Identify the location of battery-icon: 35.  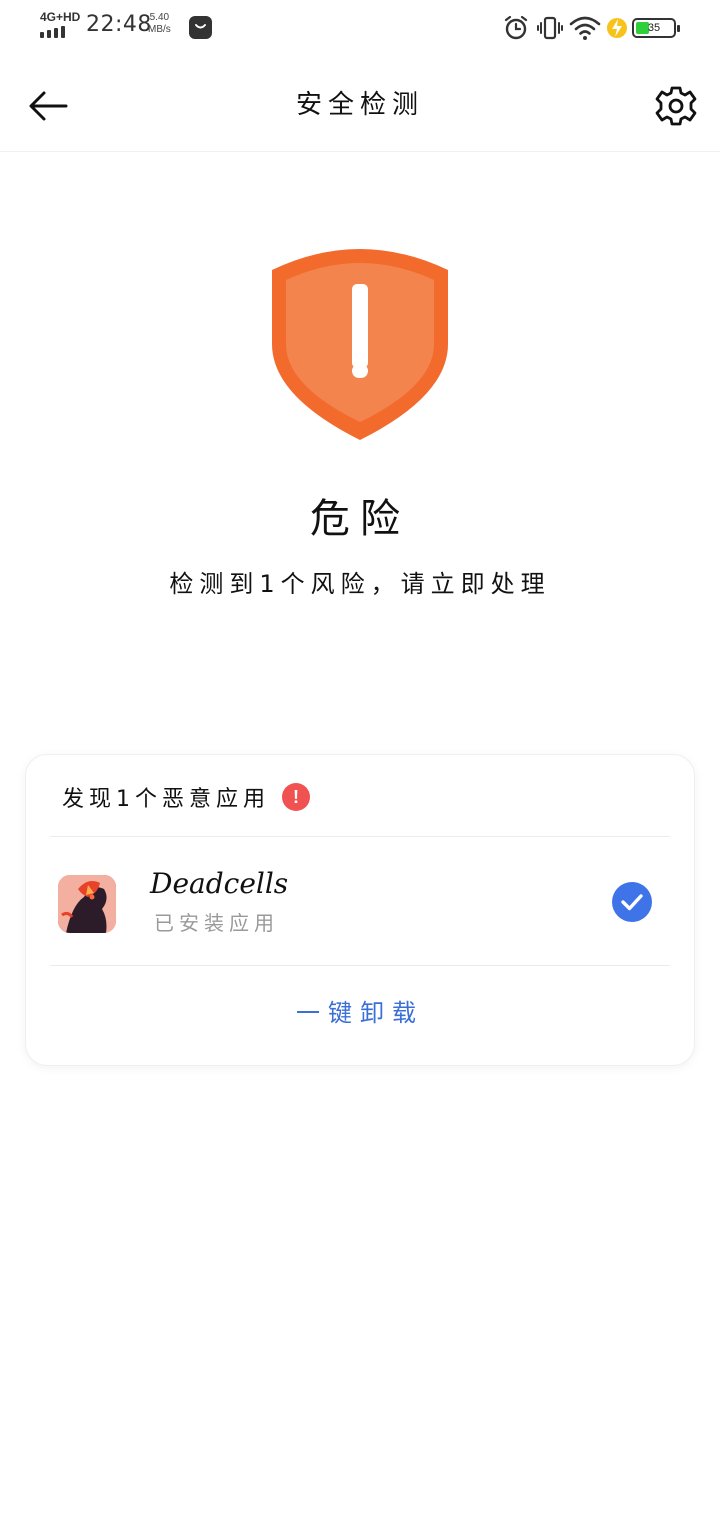
(656, 28).